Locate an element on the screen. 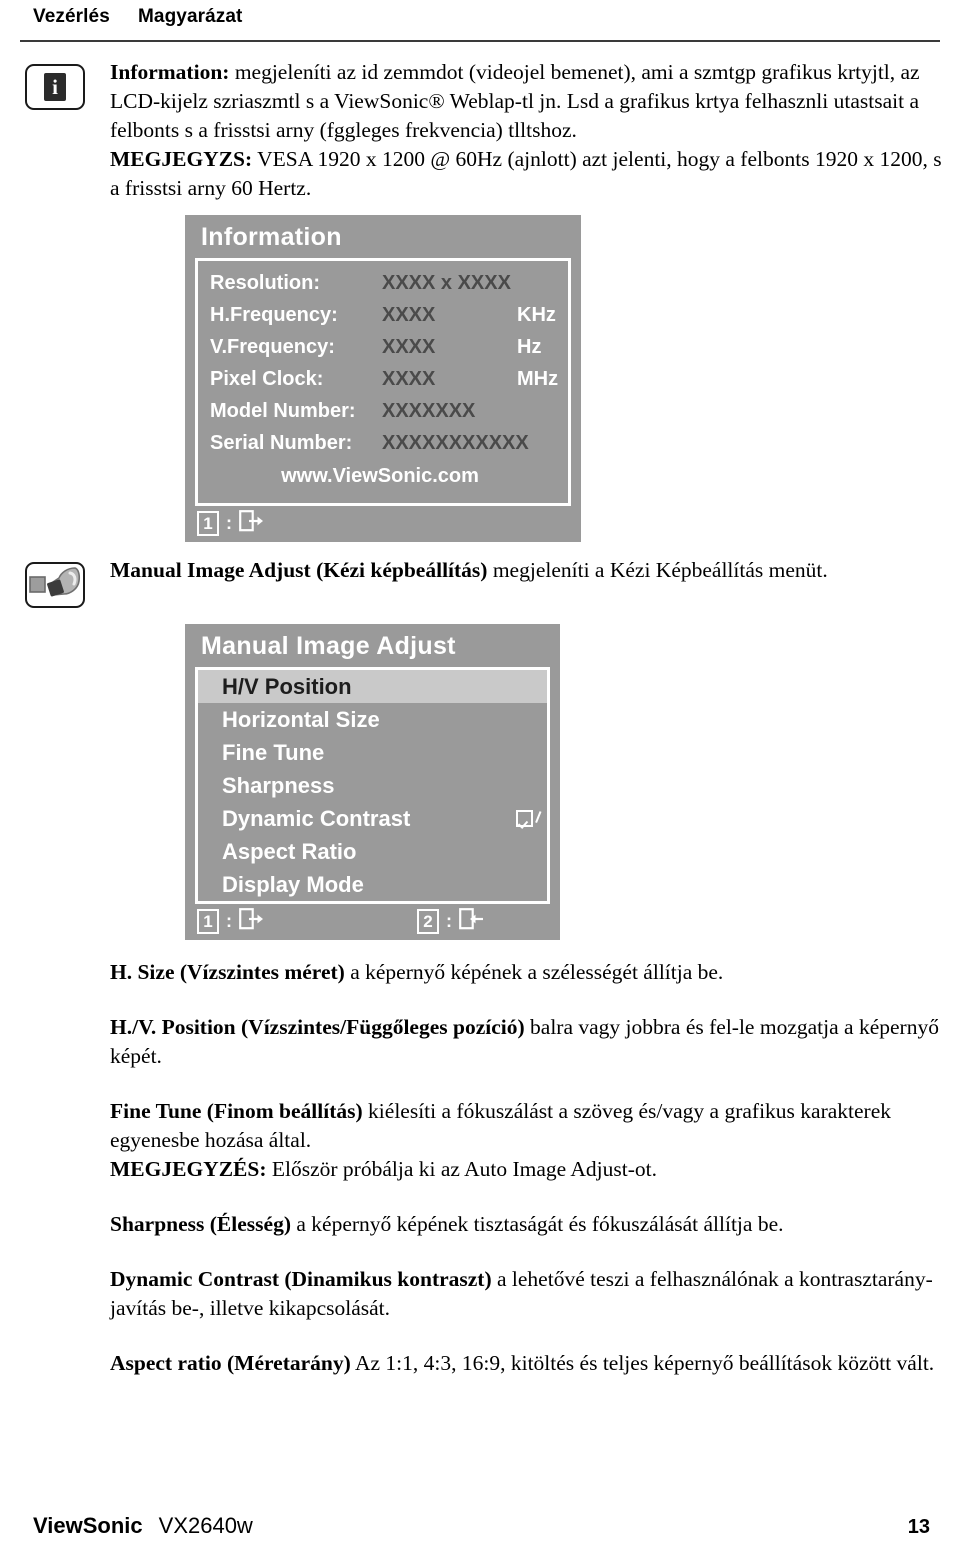 The width and height of the screenshot is (960, 1553). osd-menu-item-horizontal-size: Horizontal Size is located at coordinates (372, 719).